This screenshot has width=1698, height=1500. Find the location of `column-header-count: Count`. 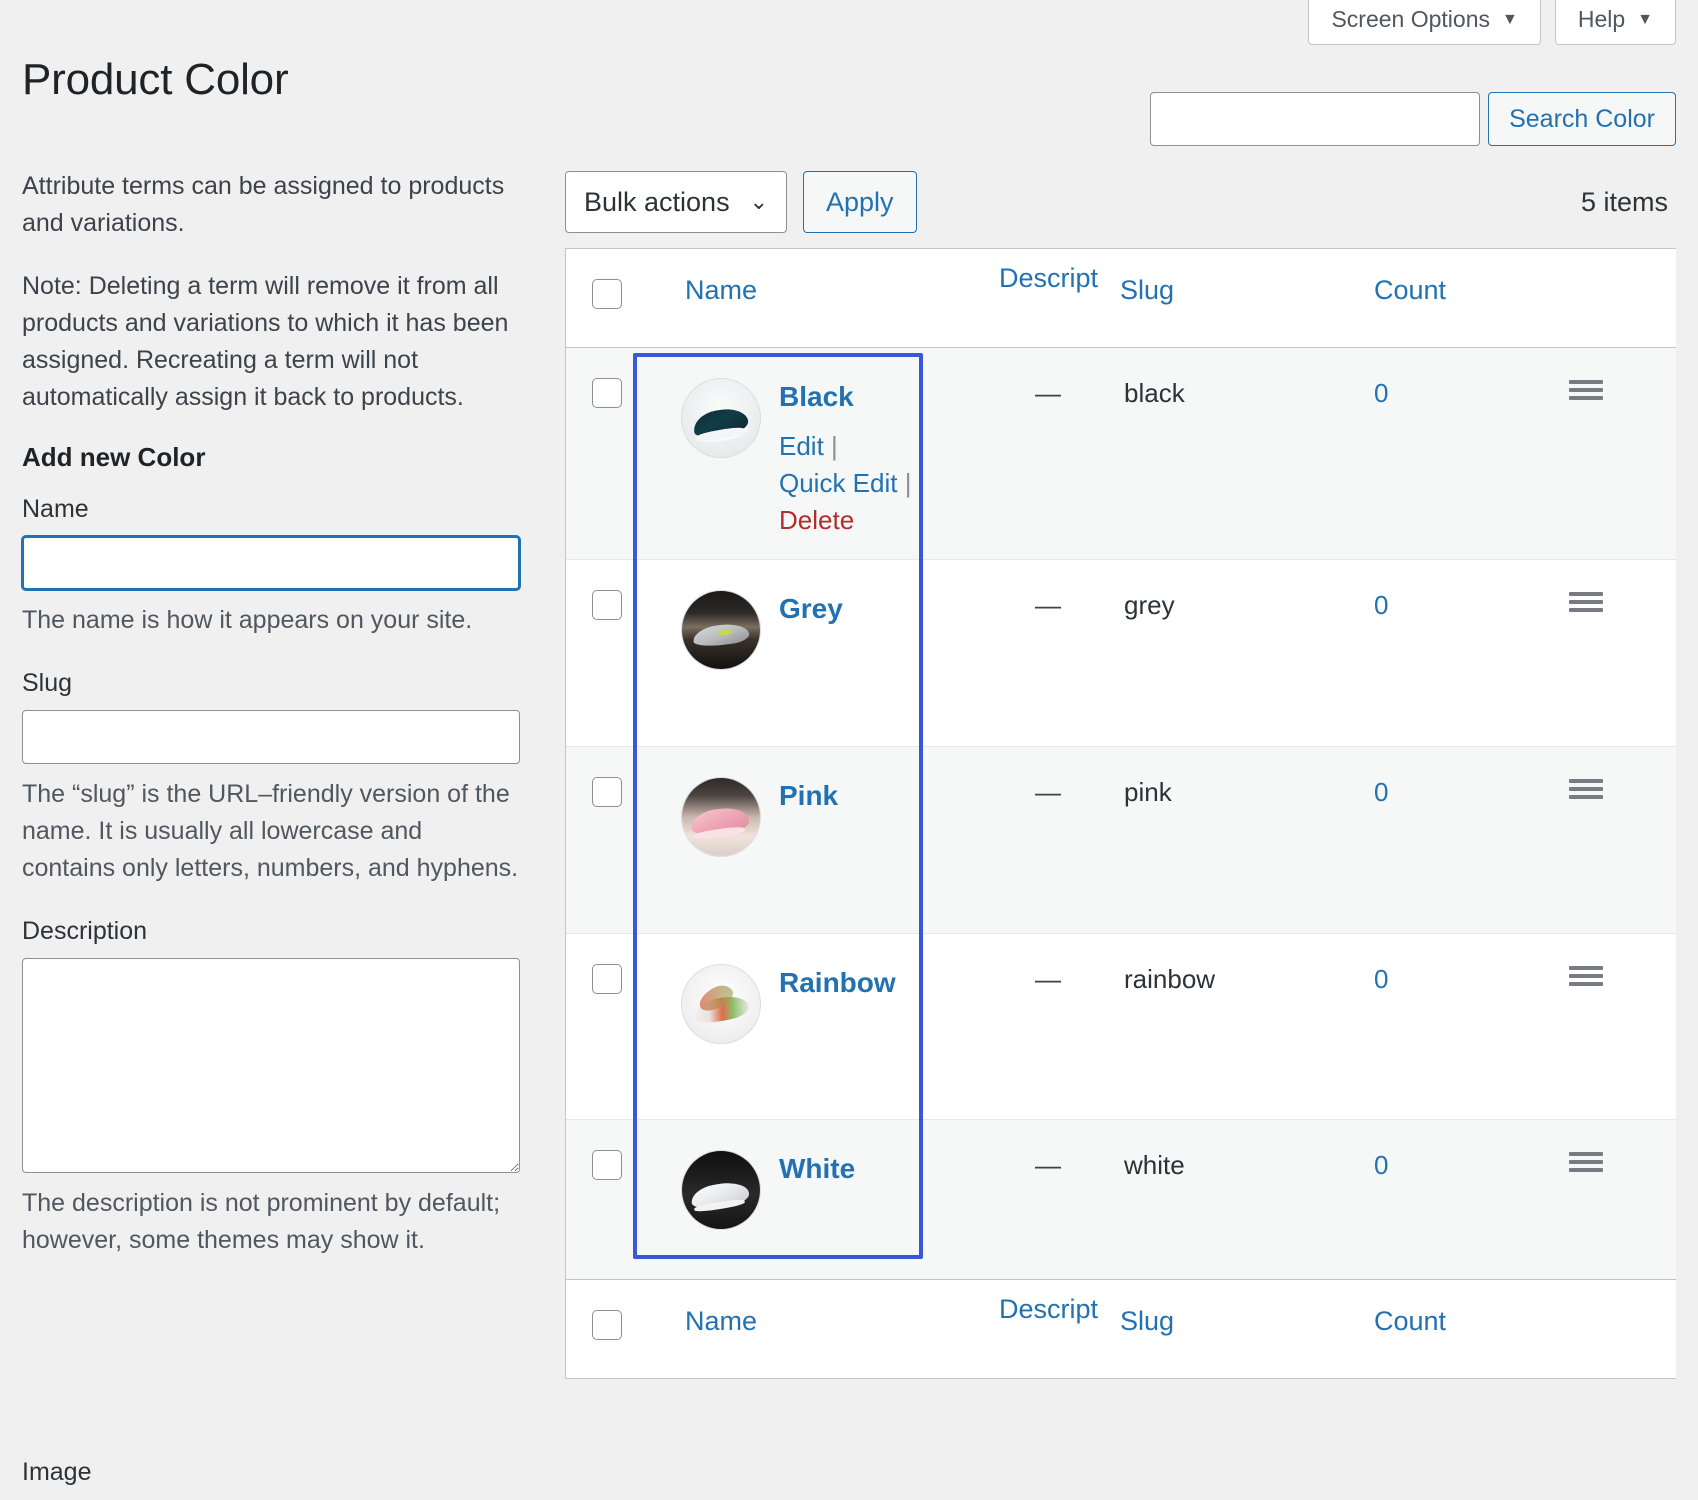

column-header-count: Count is located at coordinates (1470, 298).